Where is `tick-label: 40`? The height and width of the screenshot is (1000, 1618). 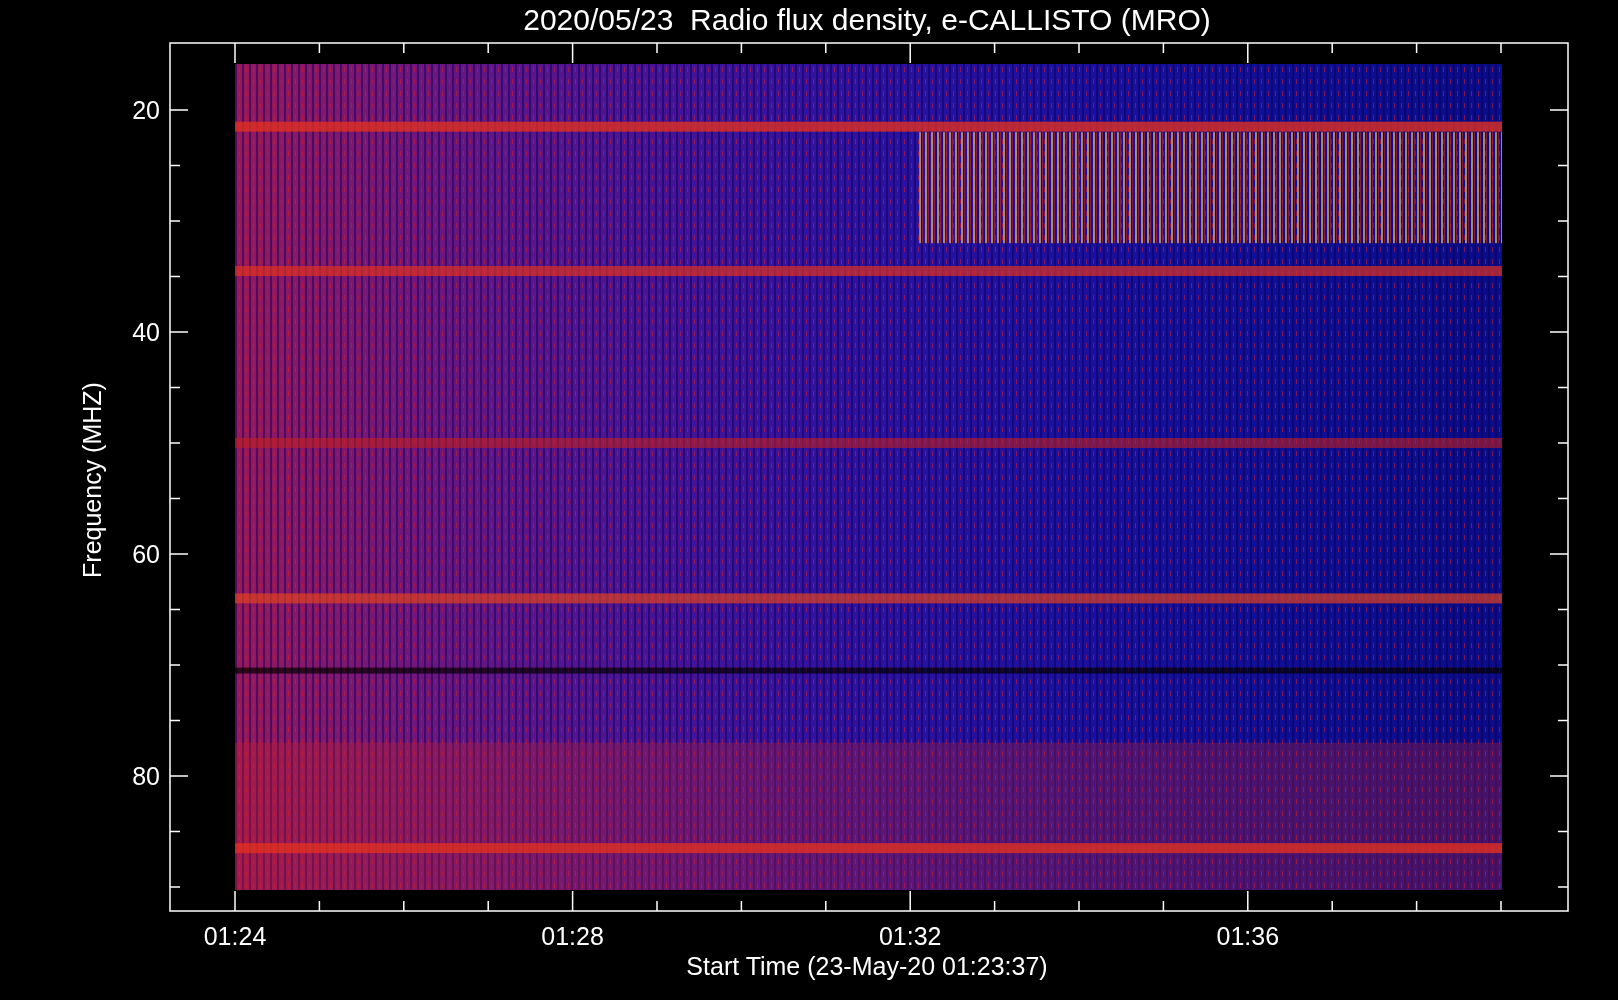 tick-label: 40 is located at coordinates (146, 332).